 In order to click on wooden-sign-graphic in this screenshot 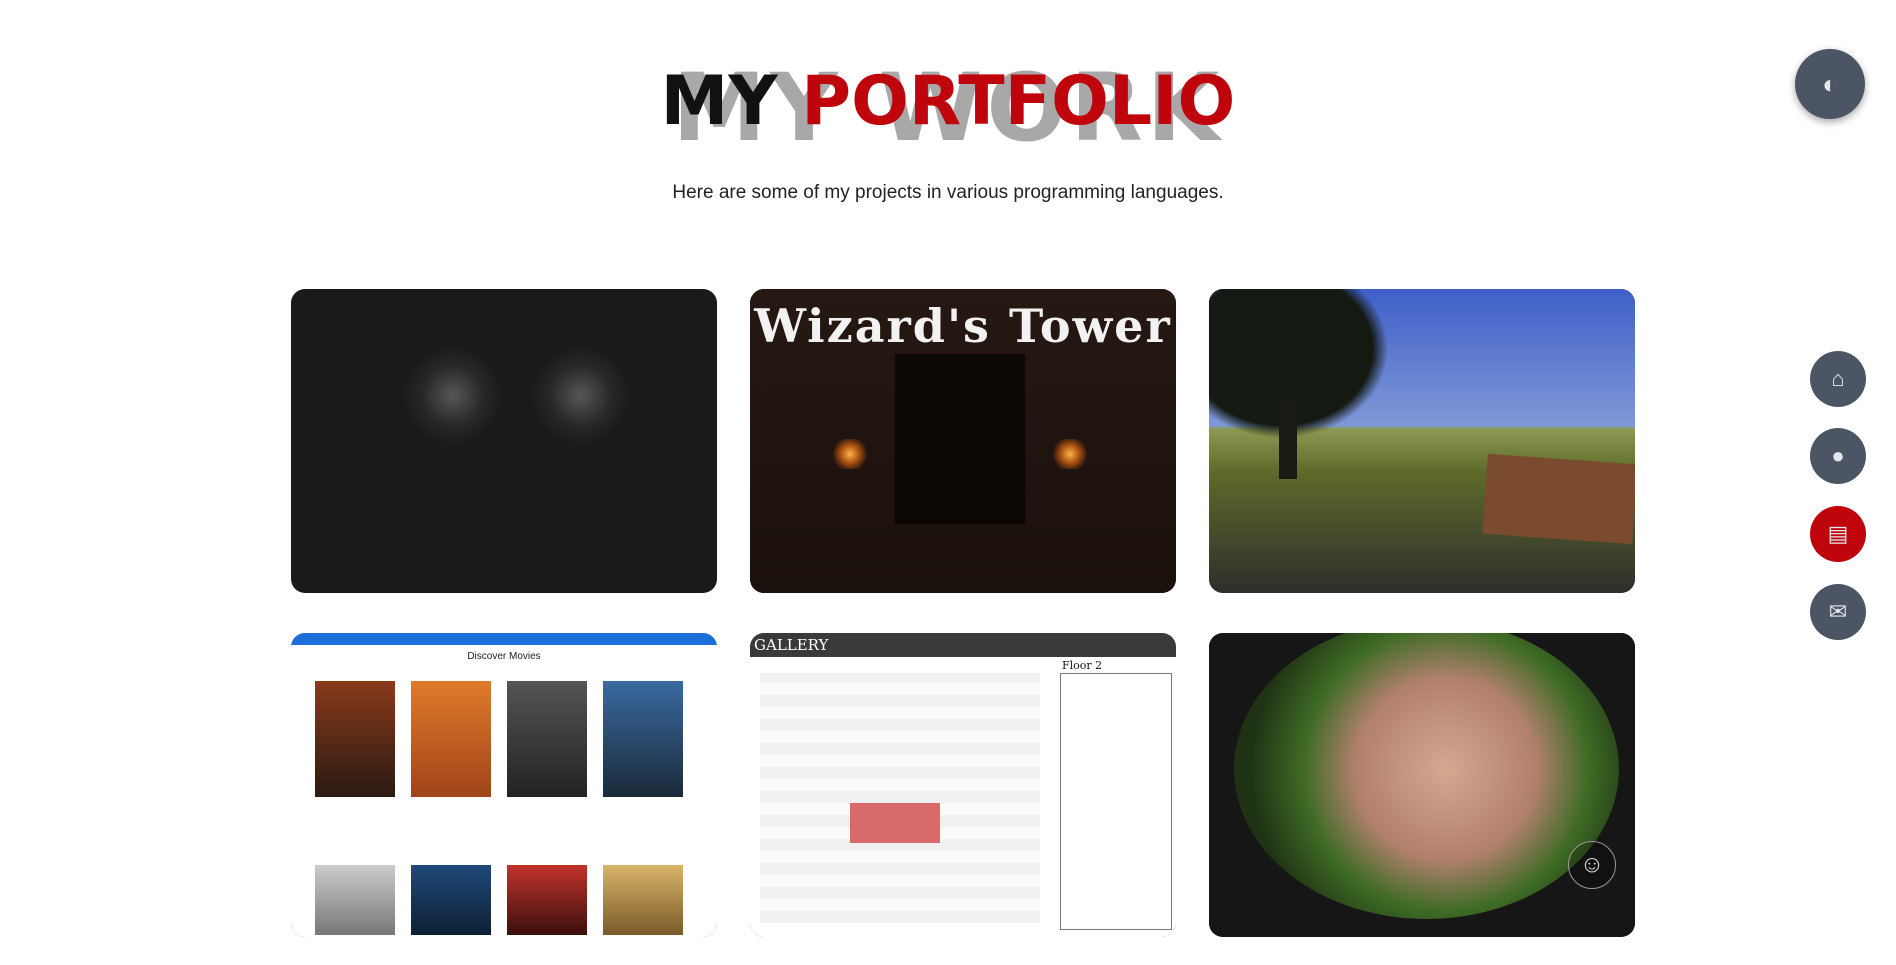, I will do `click(1558, 499)`.